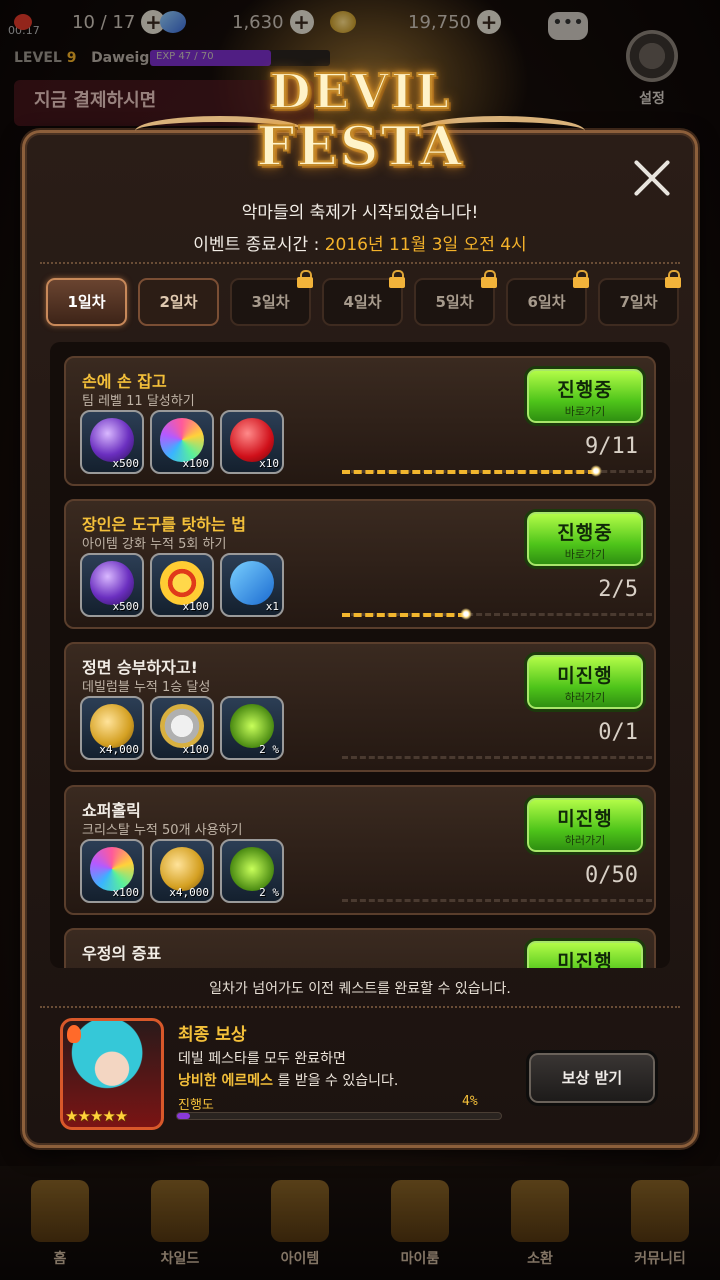  I want to click on silver-coin-icon, so click(182, 726).